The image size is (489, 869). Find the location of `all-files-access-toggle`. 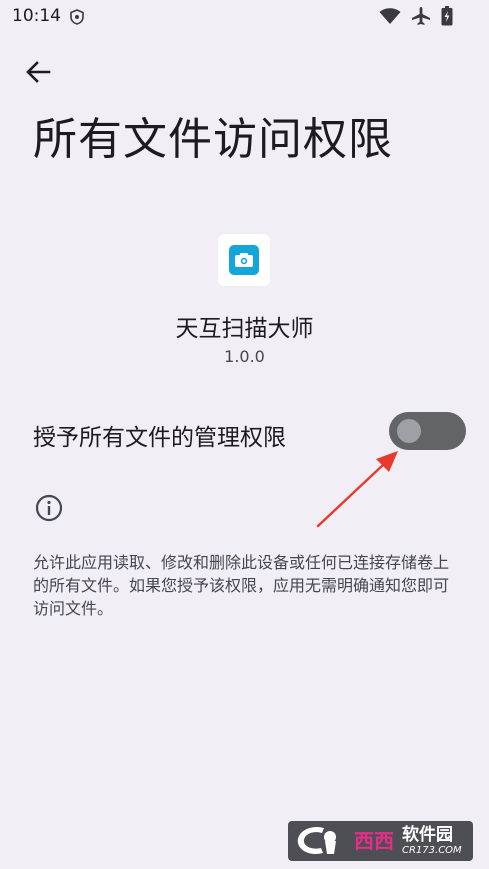

all-files-access-toggle is located at coordinates (427, 431).